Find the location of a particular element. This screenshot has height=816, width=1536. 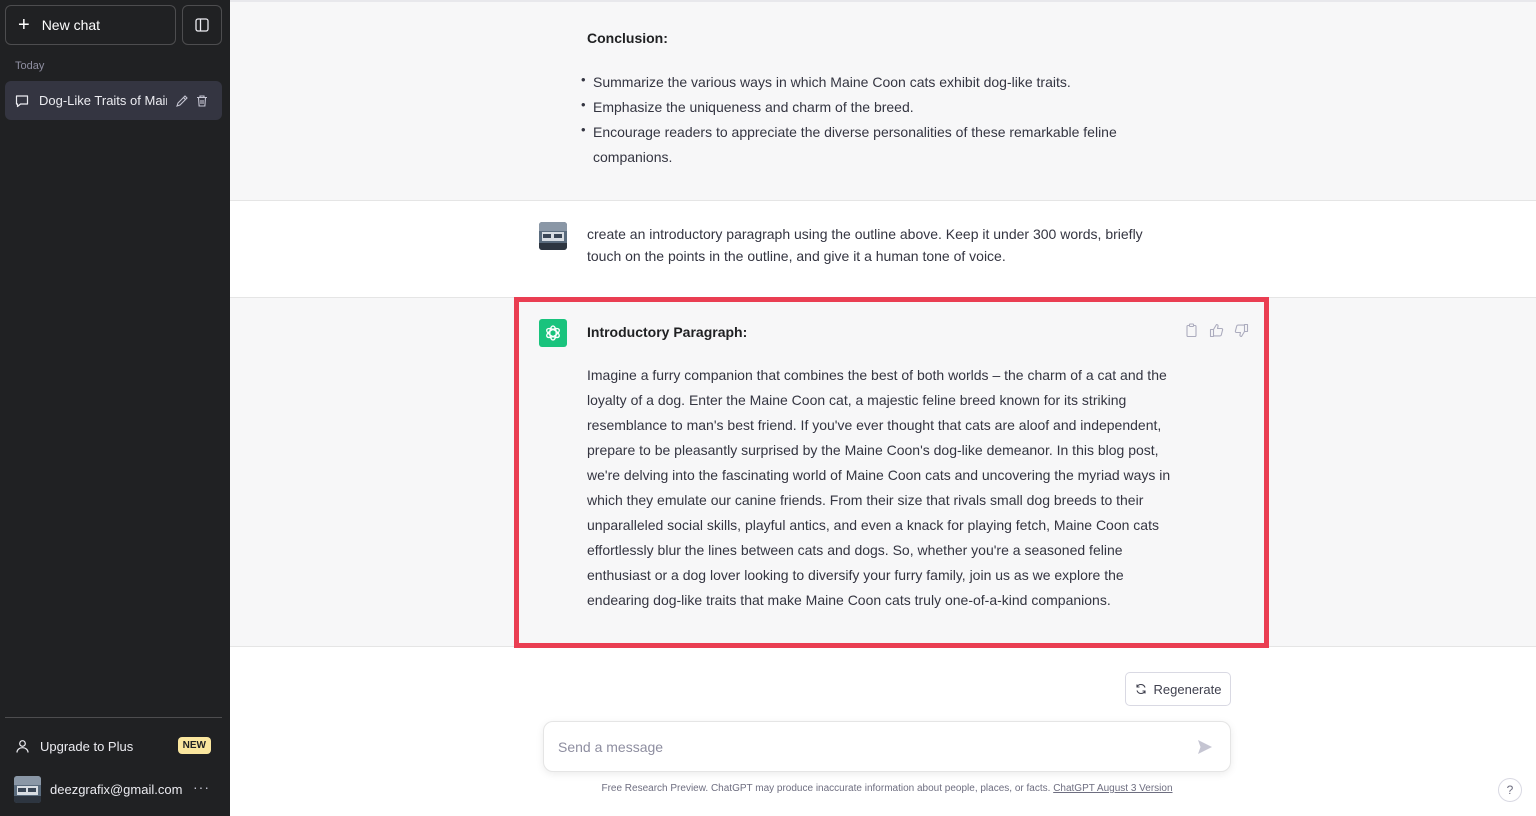

history-item-label: Dog-Like Traits of Main is located at coordinates (103, 100).